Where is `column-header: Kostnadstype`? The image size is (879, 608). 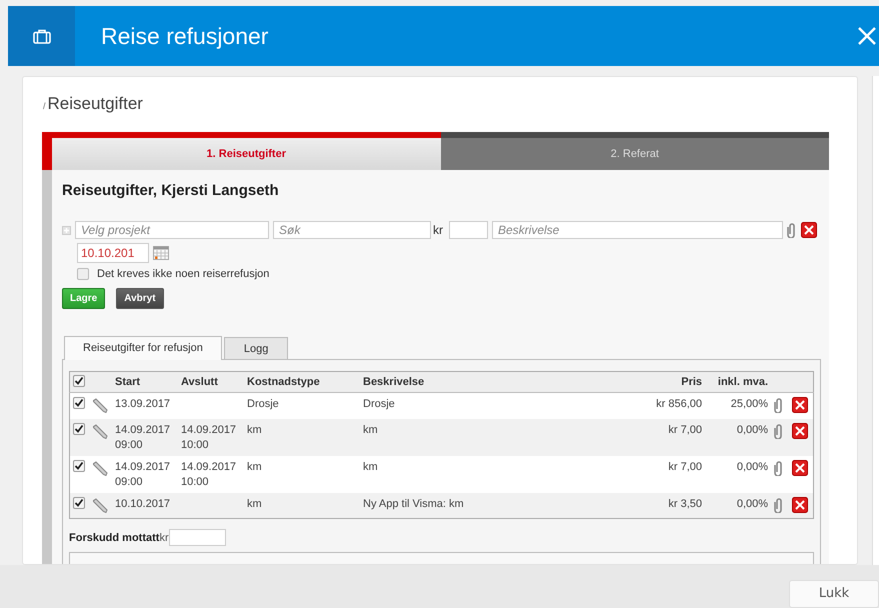
column-header: Kostnadstype is located at coordinates (302, 382).